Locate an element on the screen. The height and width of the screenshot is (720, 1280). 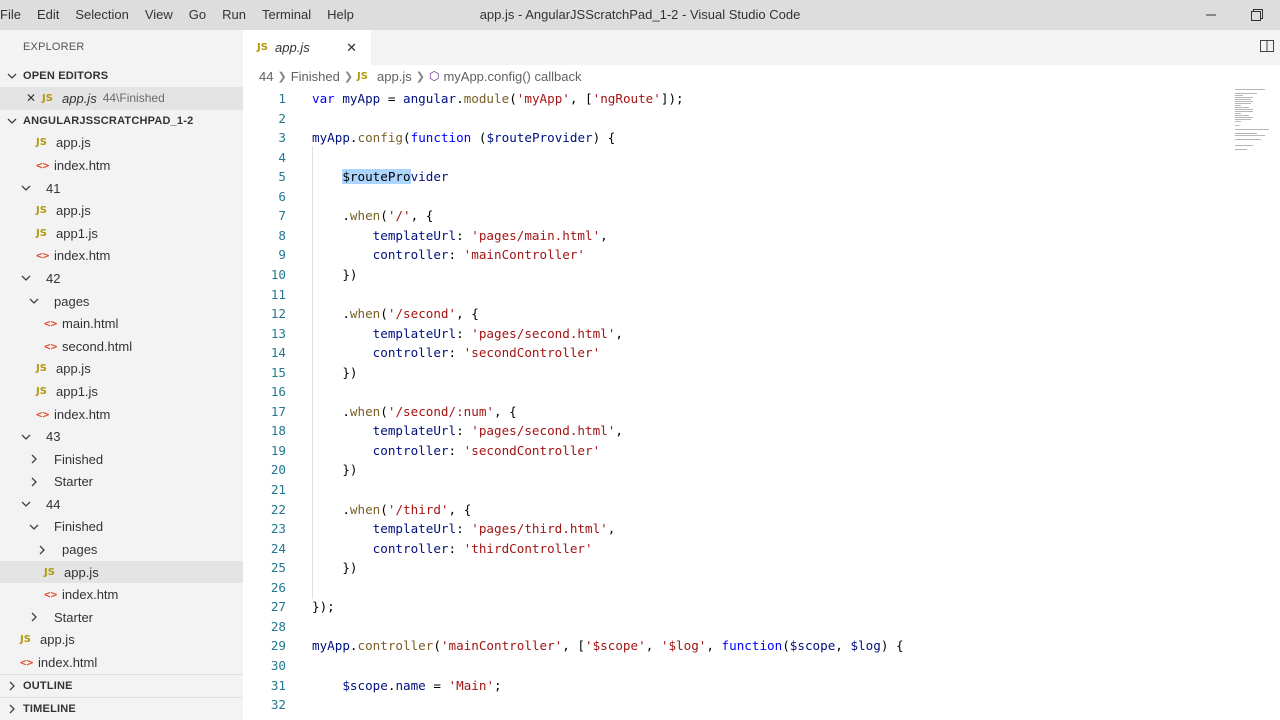
menu-item-selection: Selection is located at coordinates (101, 15).